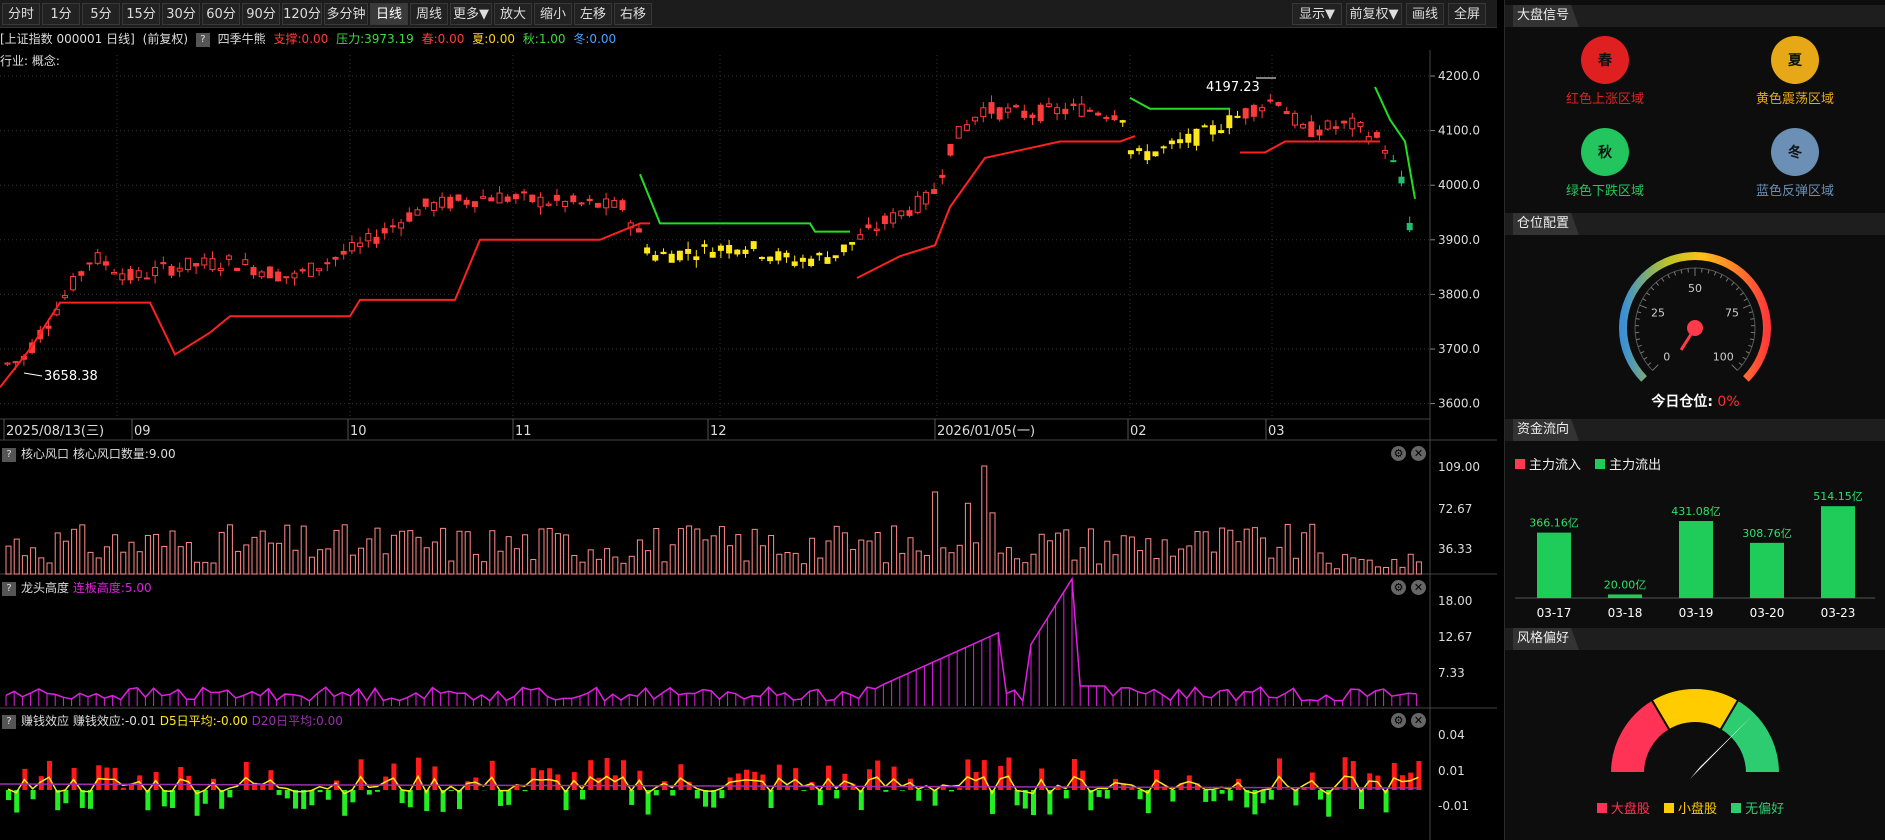 The height and width of the screenshot is (840, 1885). What do you see at coordinates (1625, 613) in the screenshot?
I see `flow-date-label: 03-18` at bounding box center [1625, 613].